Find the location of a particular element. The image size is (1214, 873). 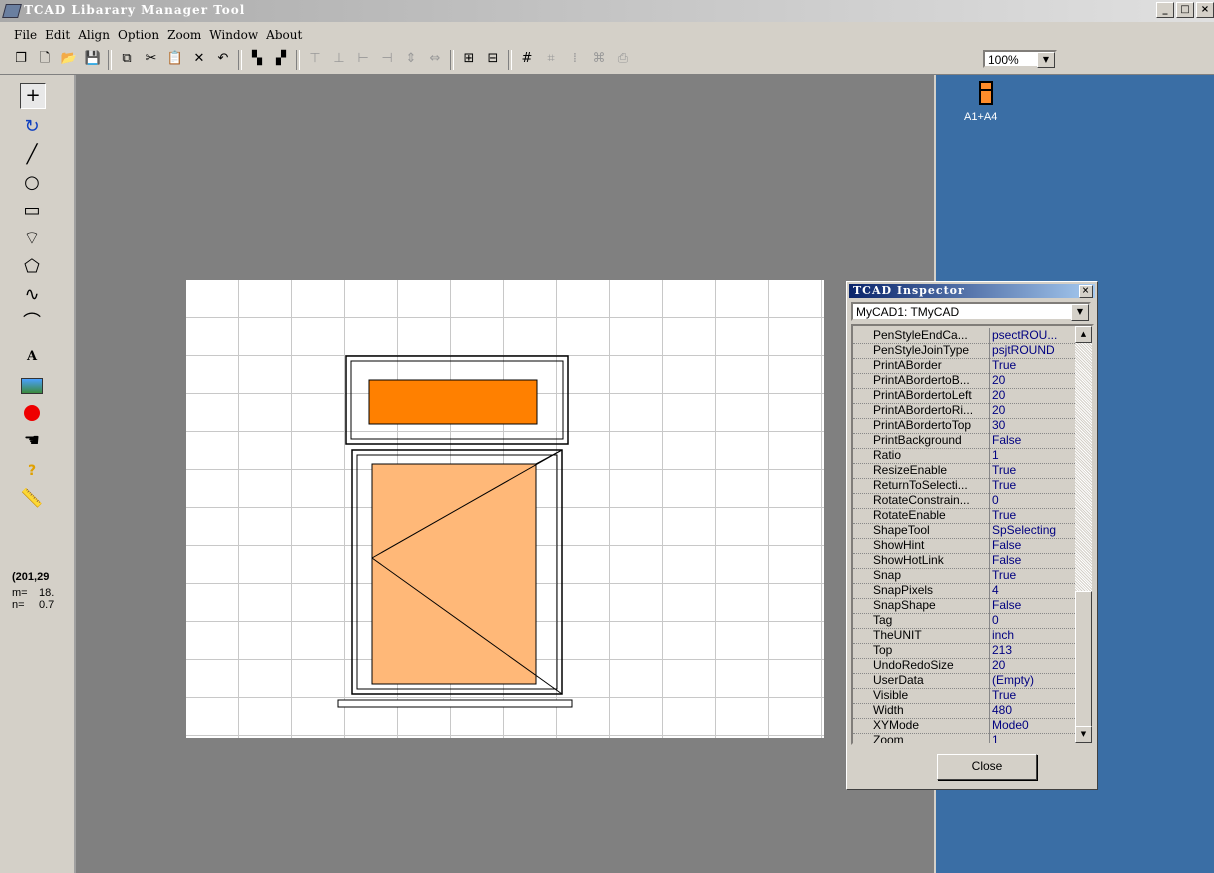

property-row: PrintABorder True is located at coordinates (964, 366).